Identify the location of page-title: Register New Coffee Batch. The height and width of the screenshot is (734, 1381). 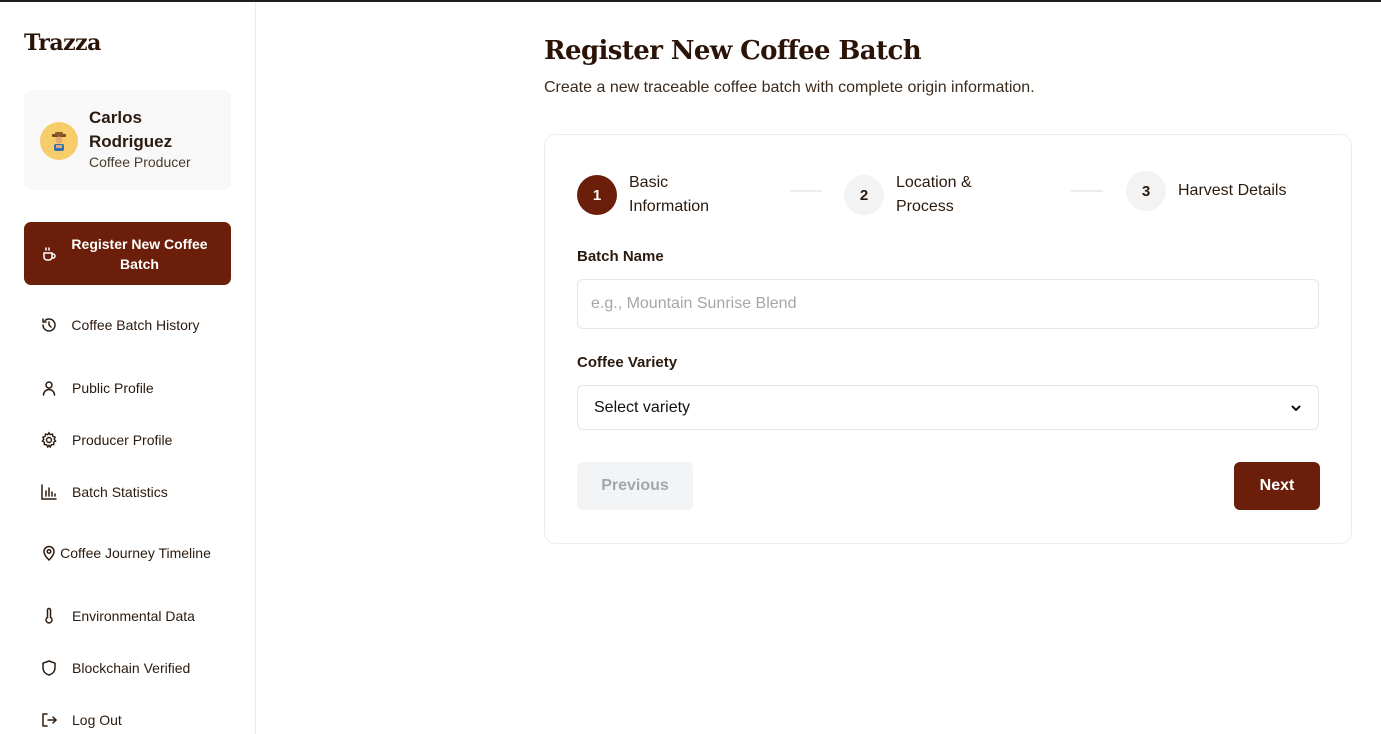
(733, 51).